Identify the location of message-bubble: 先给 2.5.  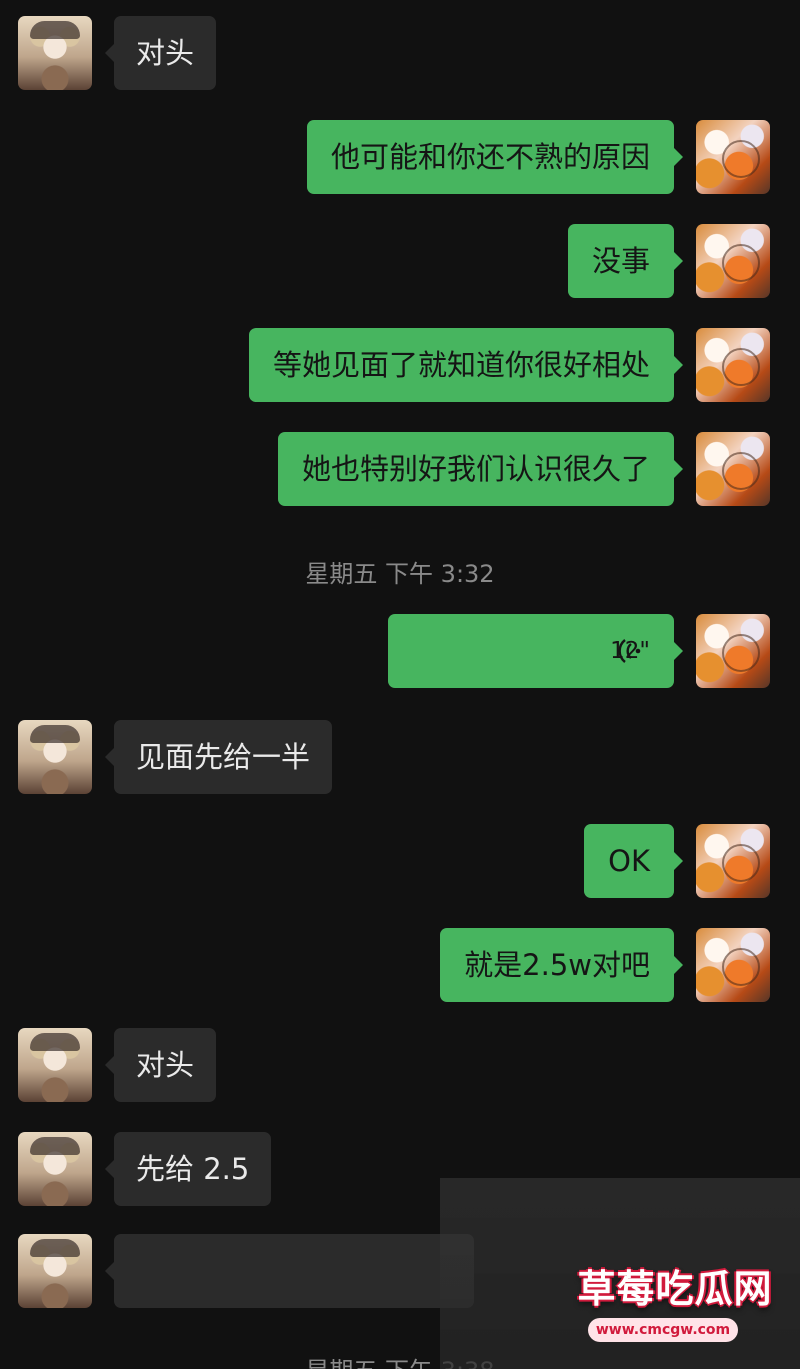
(188, 1169).